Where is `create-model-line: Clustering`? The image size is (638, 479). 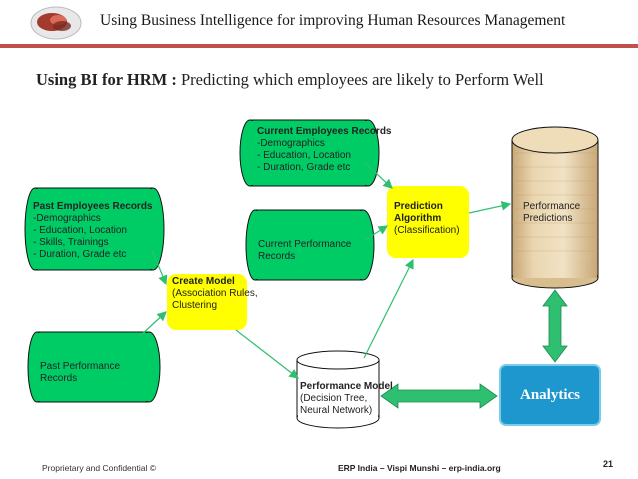 create-model-line: Clustering is located at coordinates (195, 305).